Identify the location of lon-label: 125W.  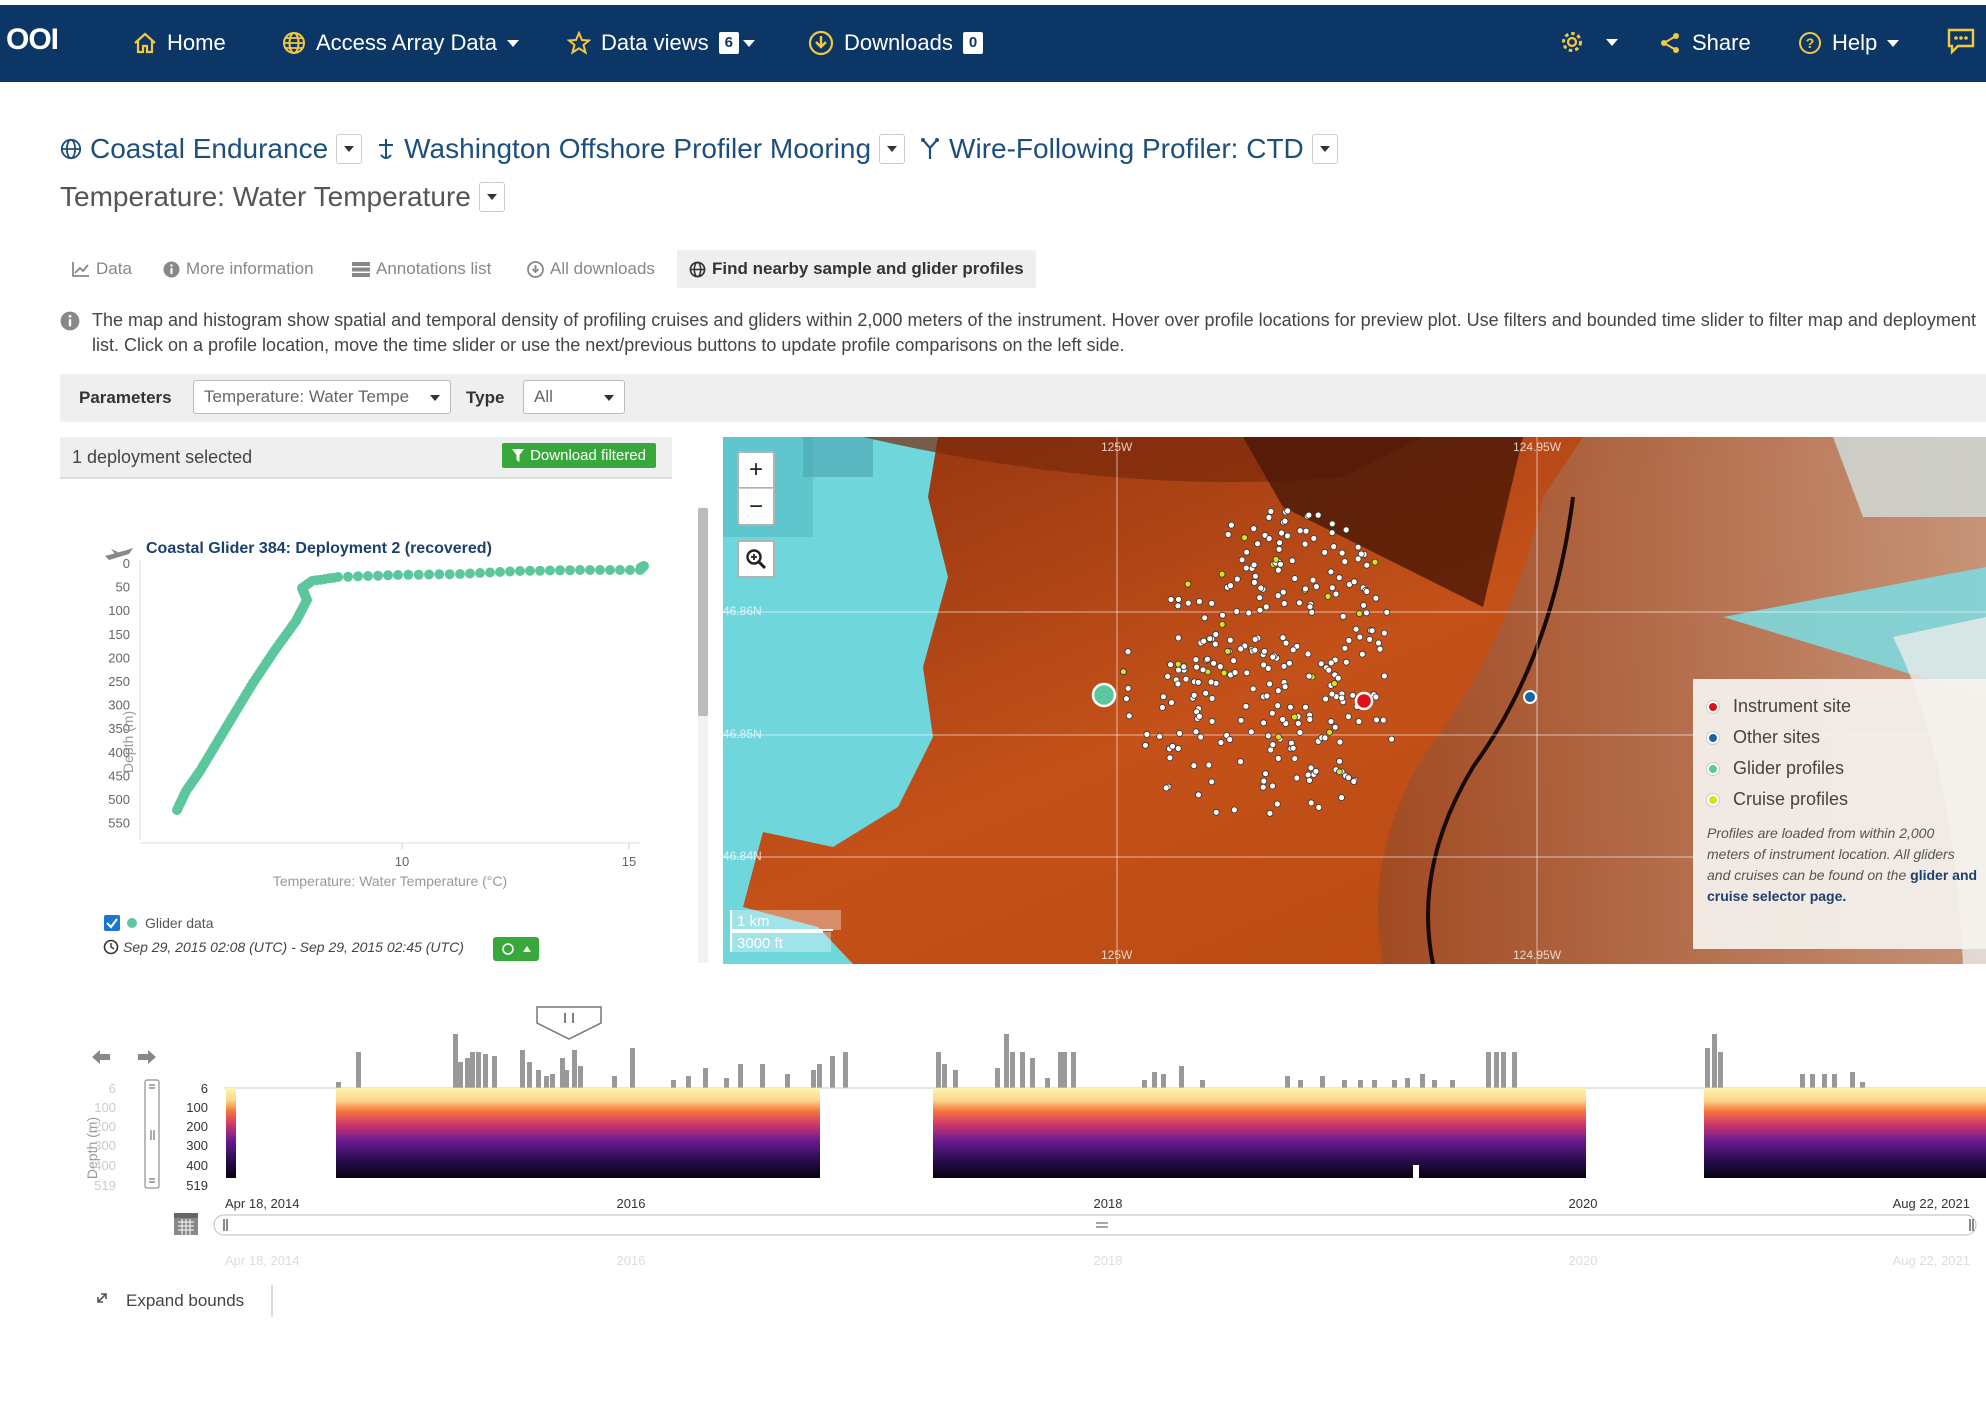
(1117, 955).